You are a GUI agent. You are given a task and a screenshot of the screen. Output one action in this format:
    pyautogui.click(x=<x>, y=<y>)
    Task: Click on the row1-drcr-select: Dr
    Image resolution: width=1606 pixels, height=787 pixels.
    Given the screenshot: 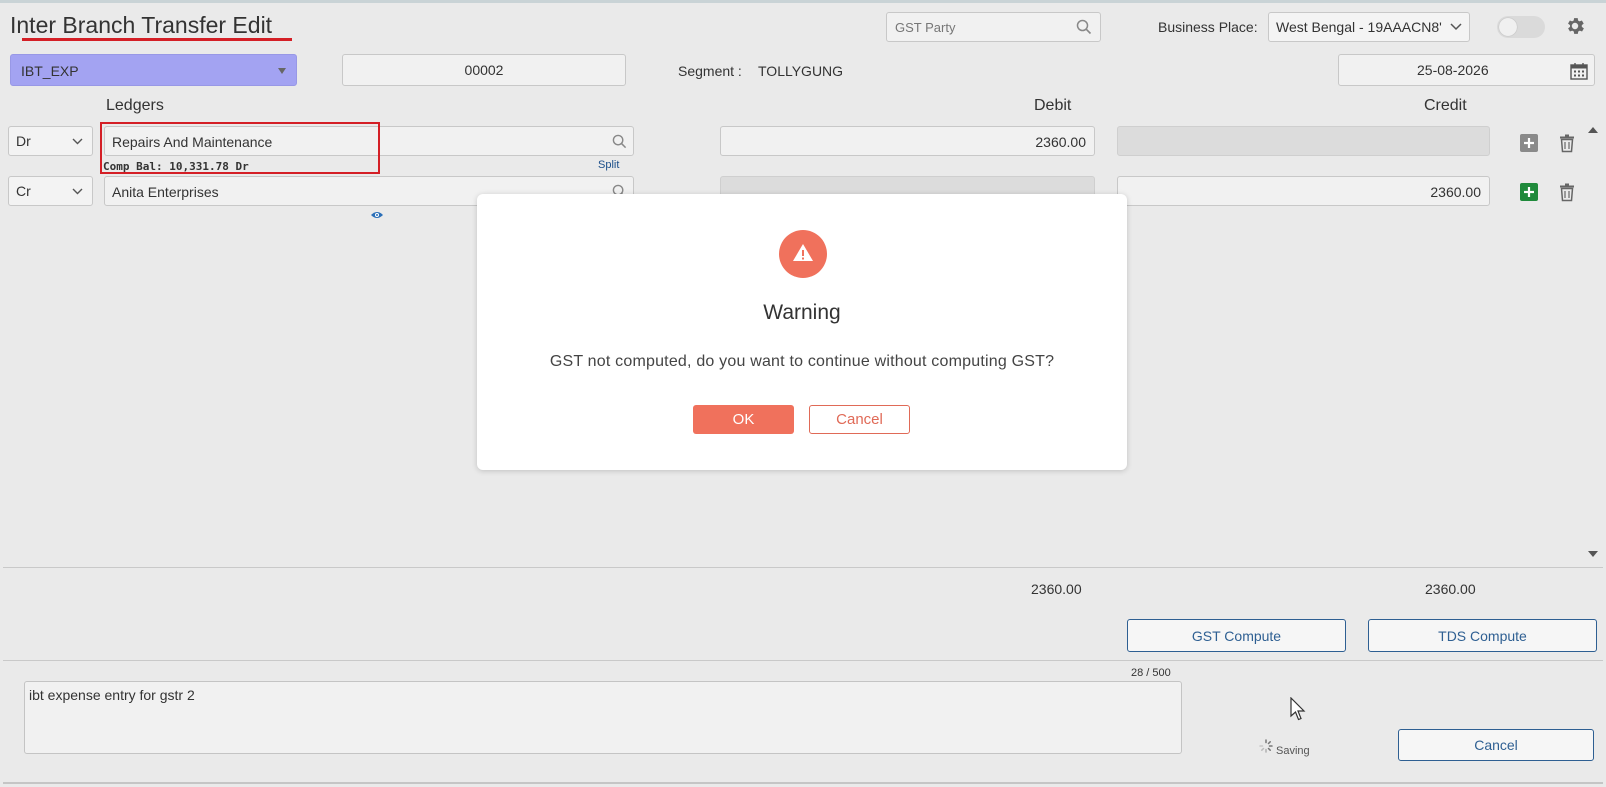 What is the action you would take?
    pyautogui.click(x=50, y=141)
    